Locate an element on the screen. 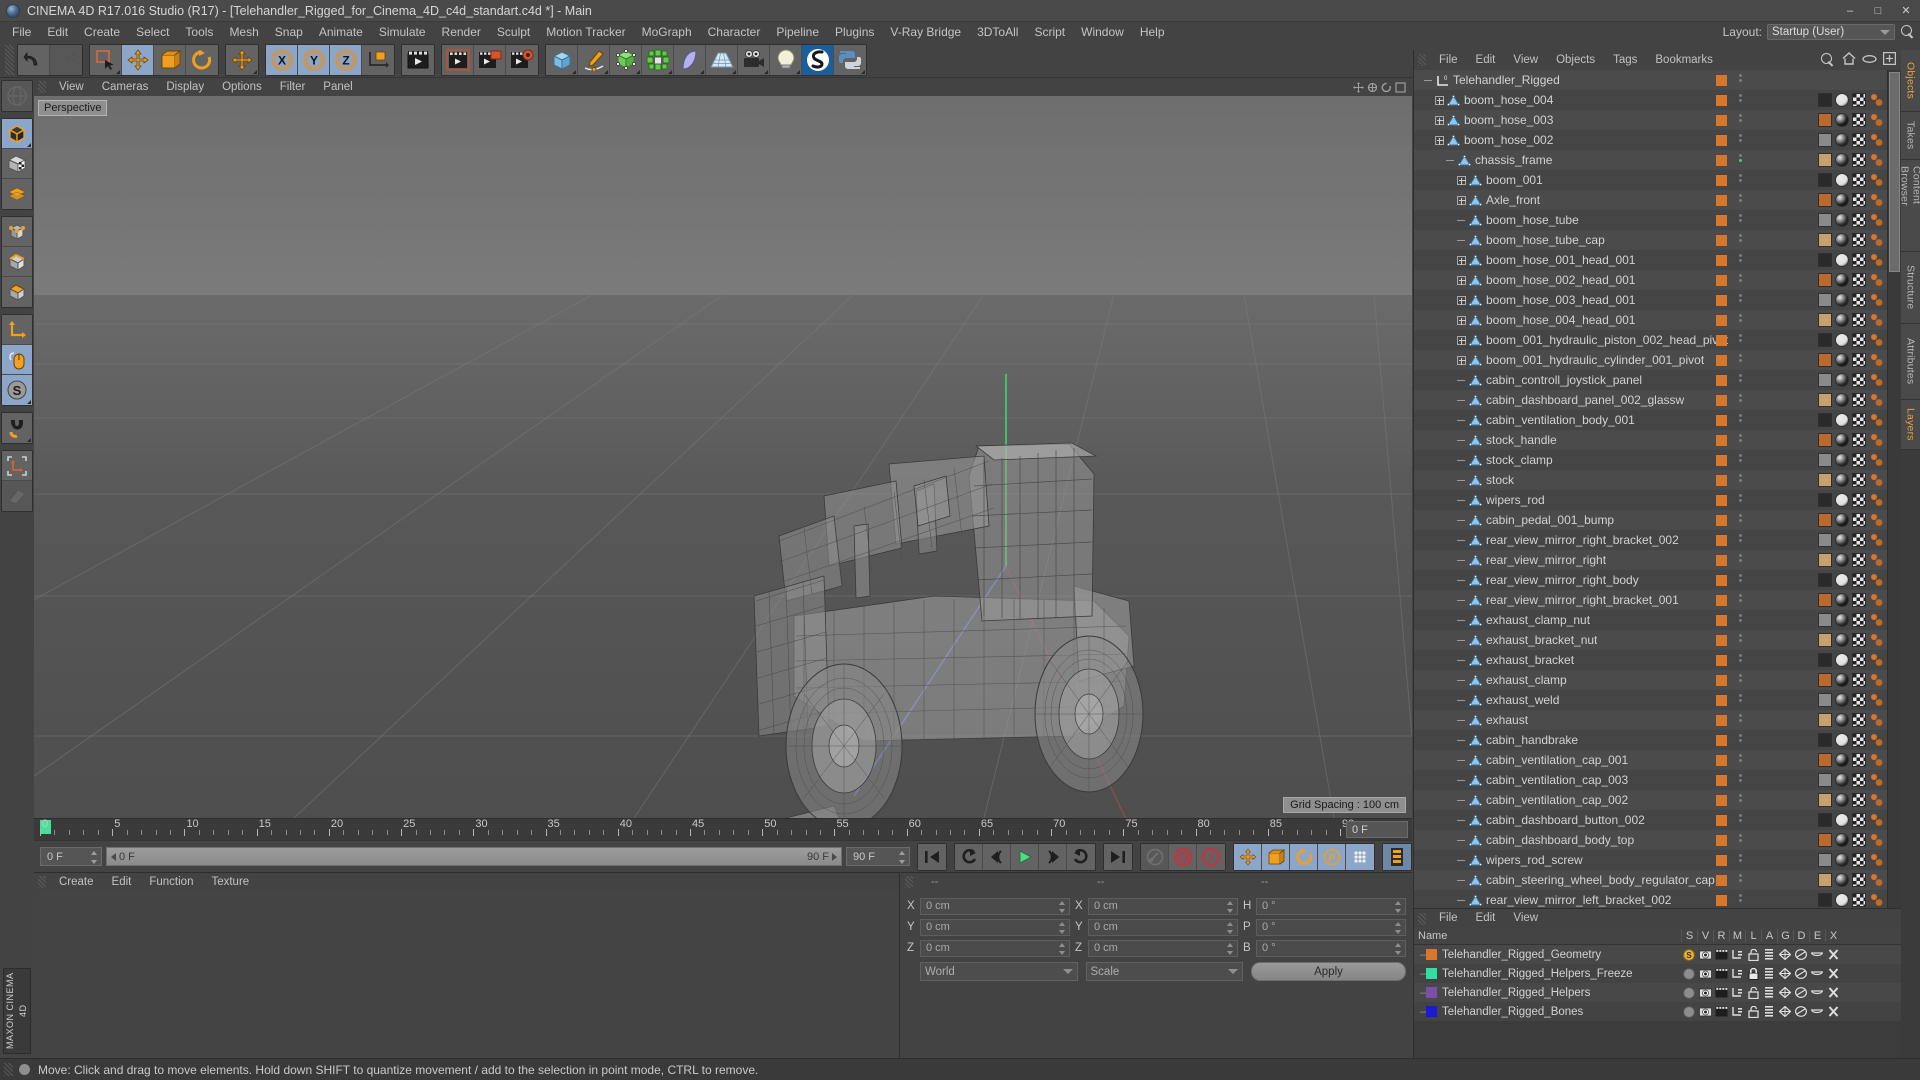 This screenshot has height=1080, width=1920. layer-flag-xref is located at coordinates (1833, 973).